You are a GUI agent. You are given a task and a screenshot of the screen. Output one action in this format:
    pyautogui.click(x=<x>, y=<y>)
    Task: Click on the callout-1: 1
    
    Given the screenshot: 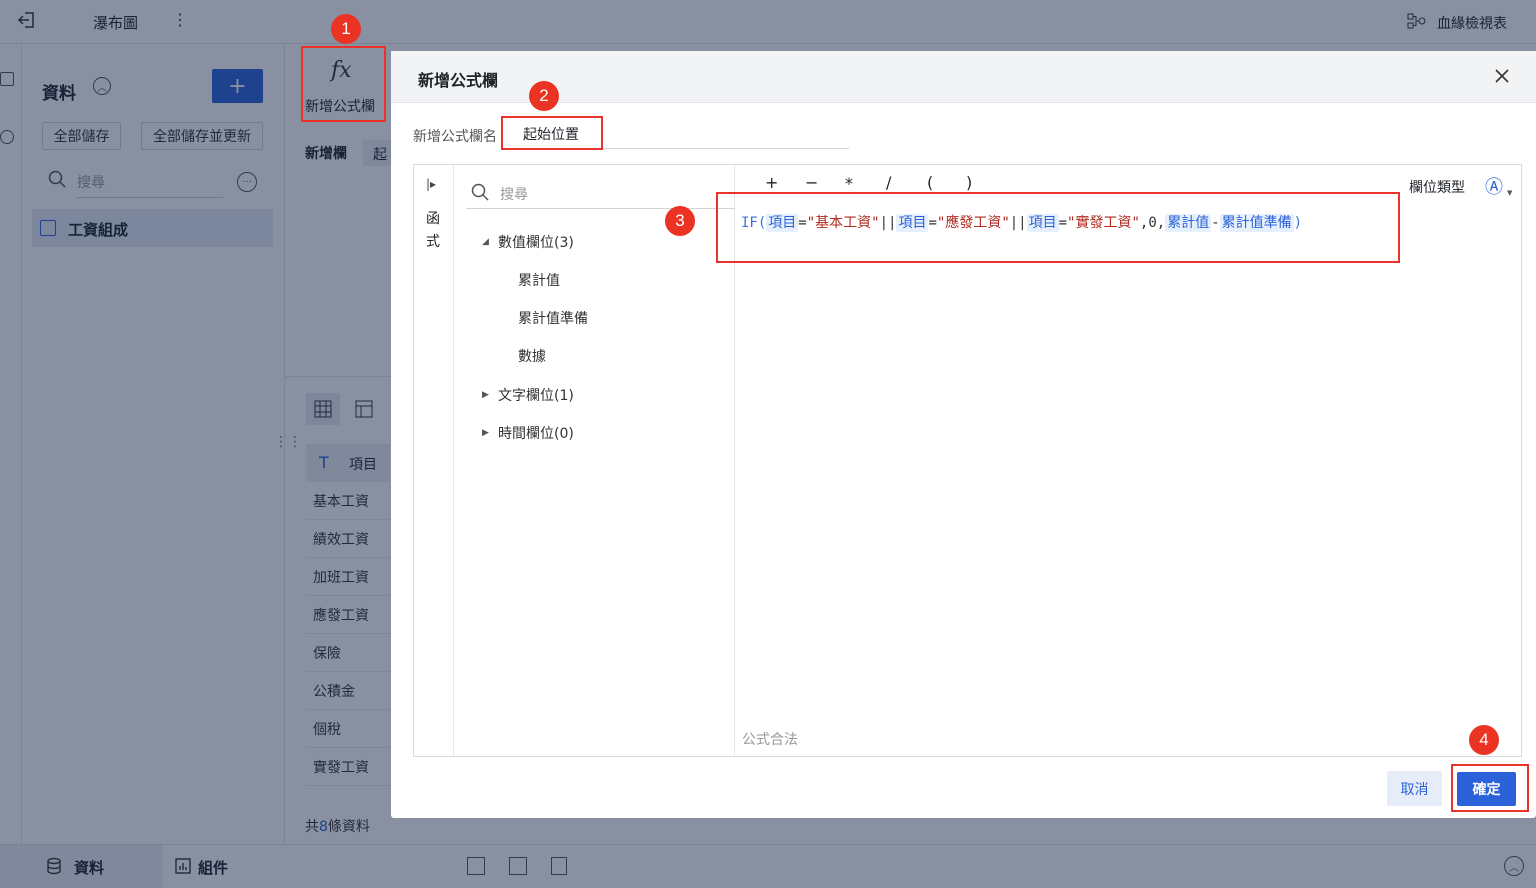 What is the action you would take?
    pyautogui.click(x=346, y=29)
    